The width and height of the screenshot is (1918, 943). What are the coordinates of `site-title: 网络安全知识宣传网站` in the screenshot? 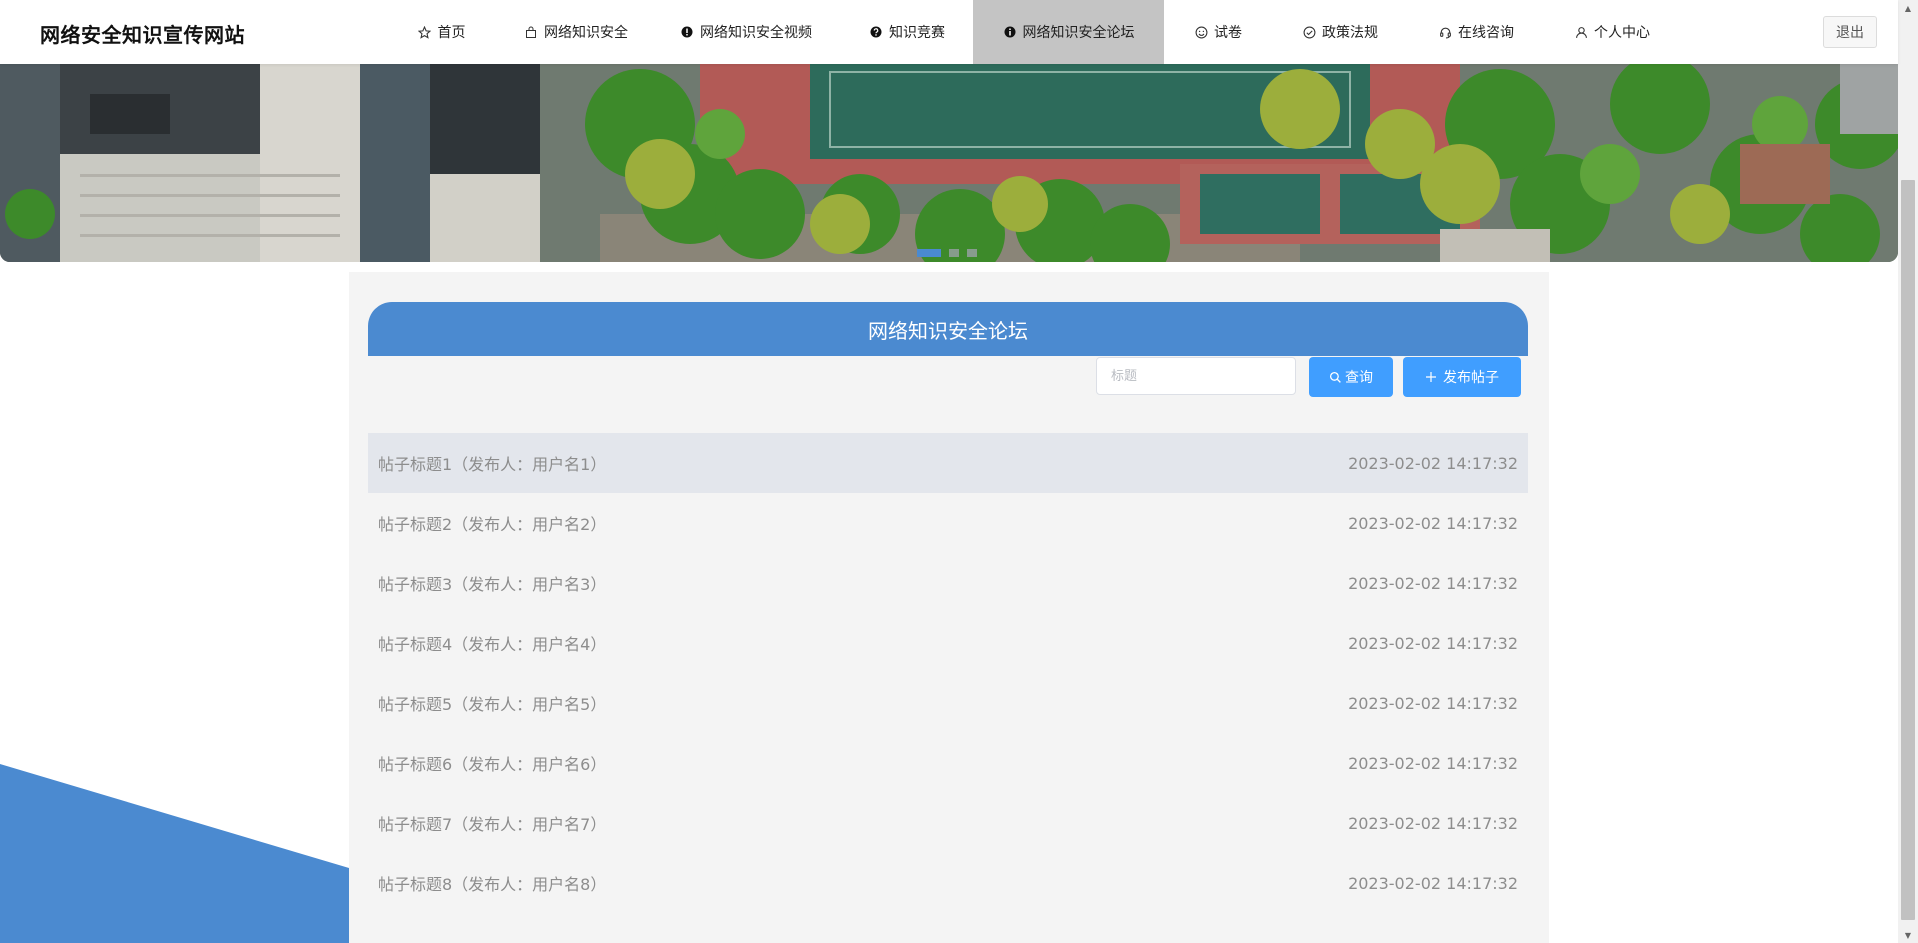 It's located at (142, 33).